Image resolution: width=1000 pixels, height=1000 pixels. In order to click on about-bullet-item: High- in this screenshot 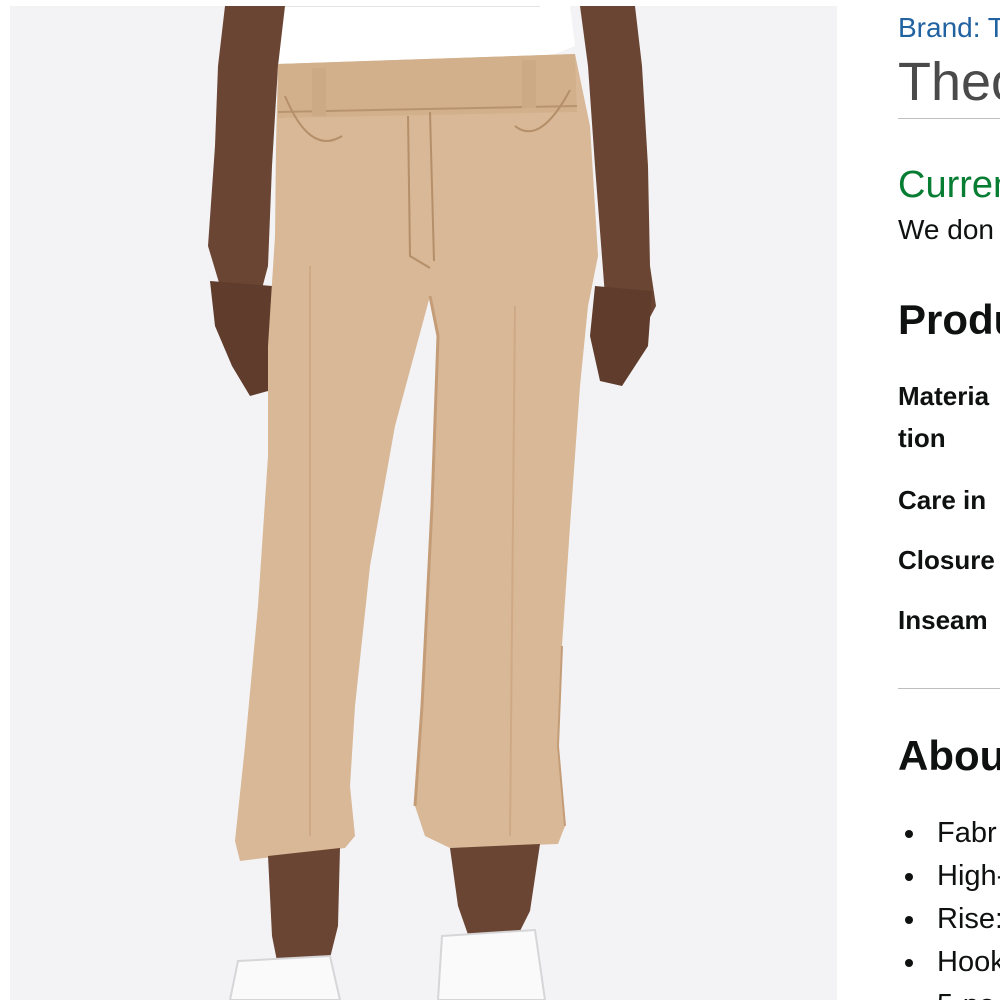, I will do `click(949, 876)`.